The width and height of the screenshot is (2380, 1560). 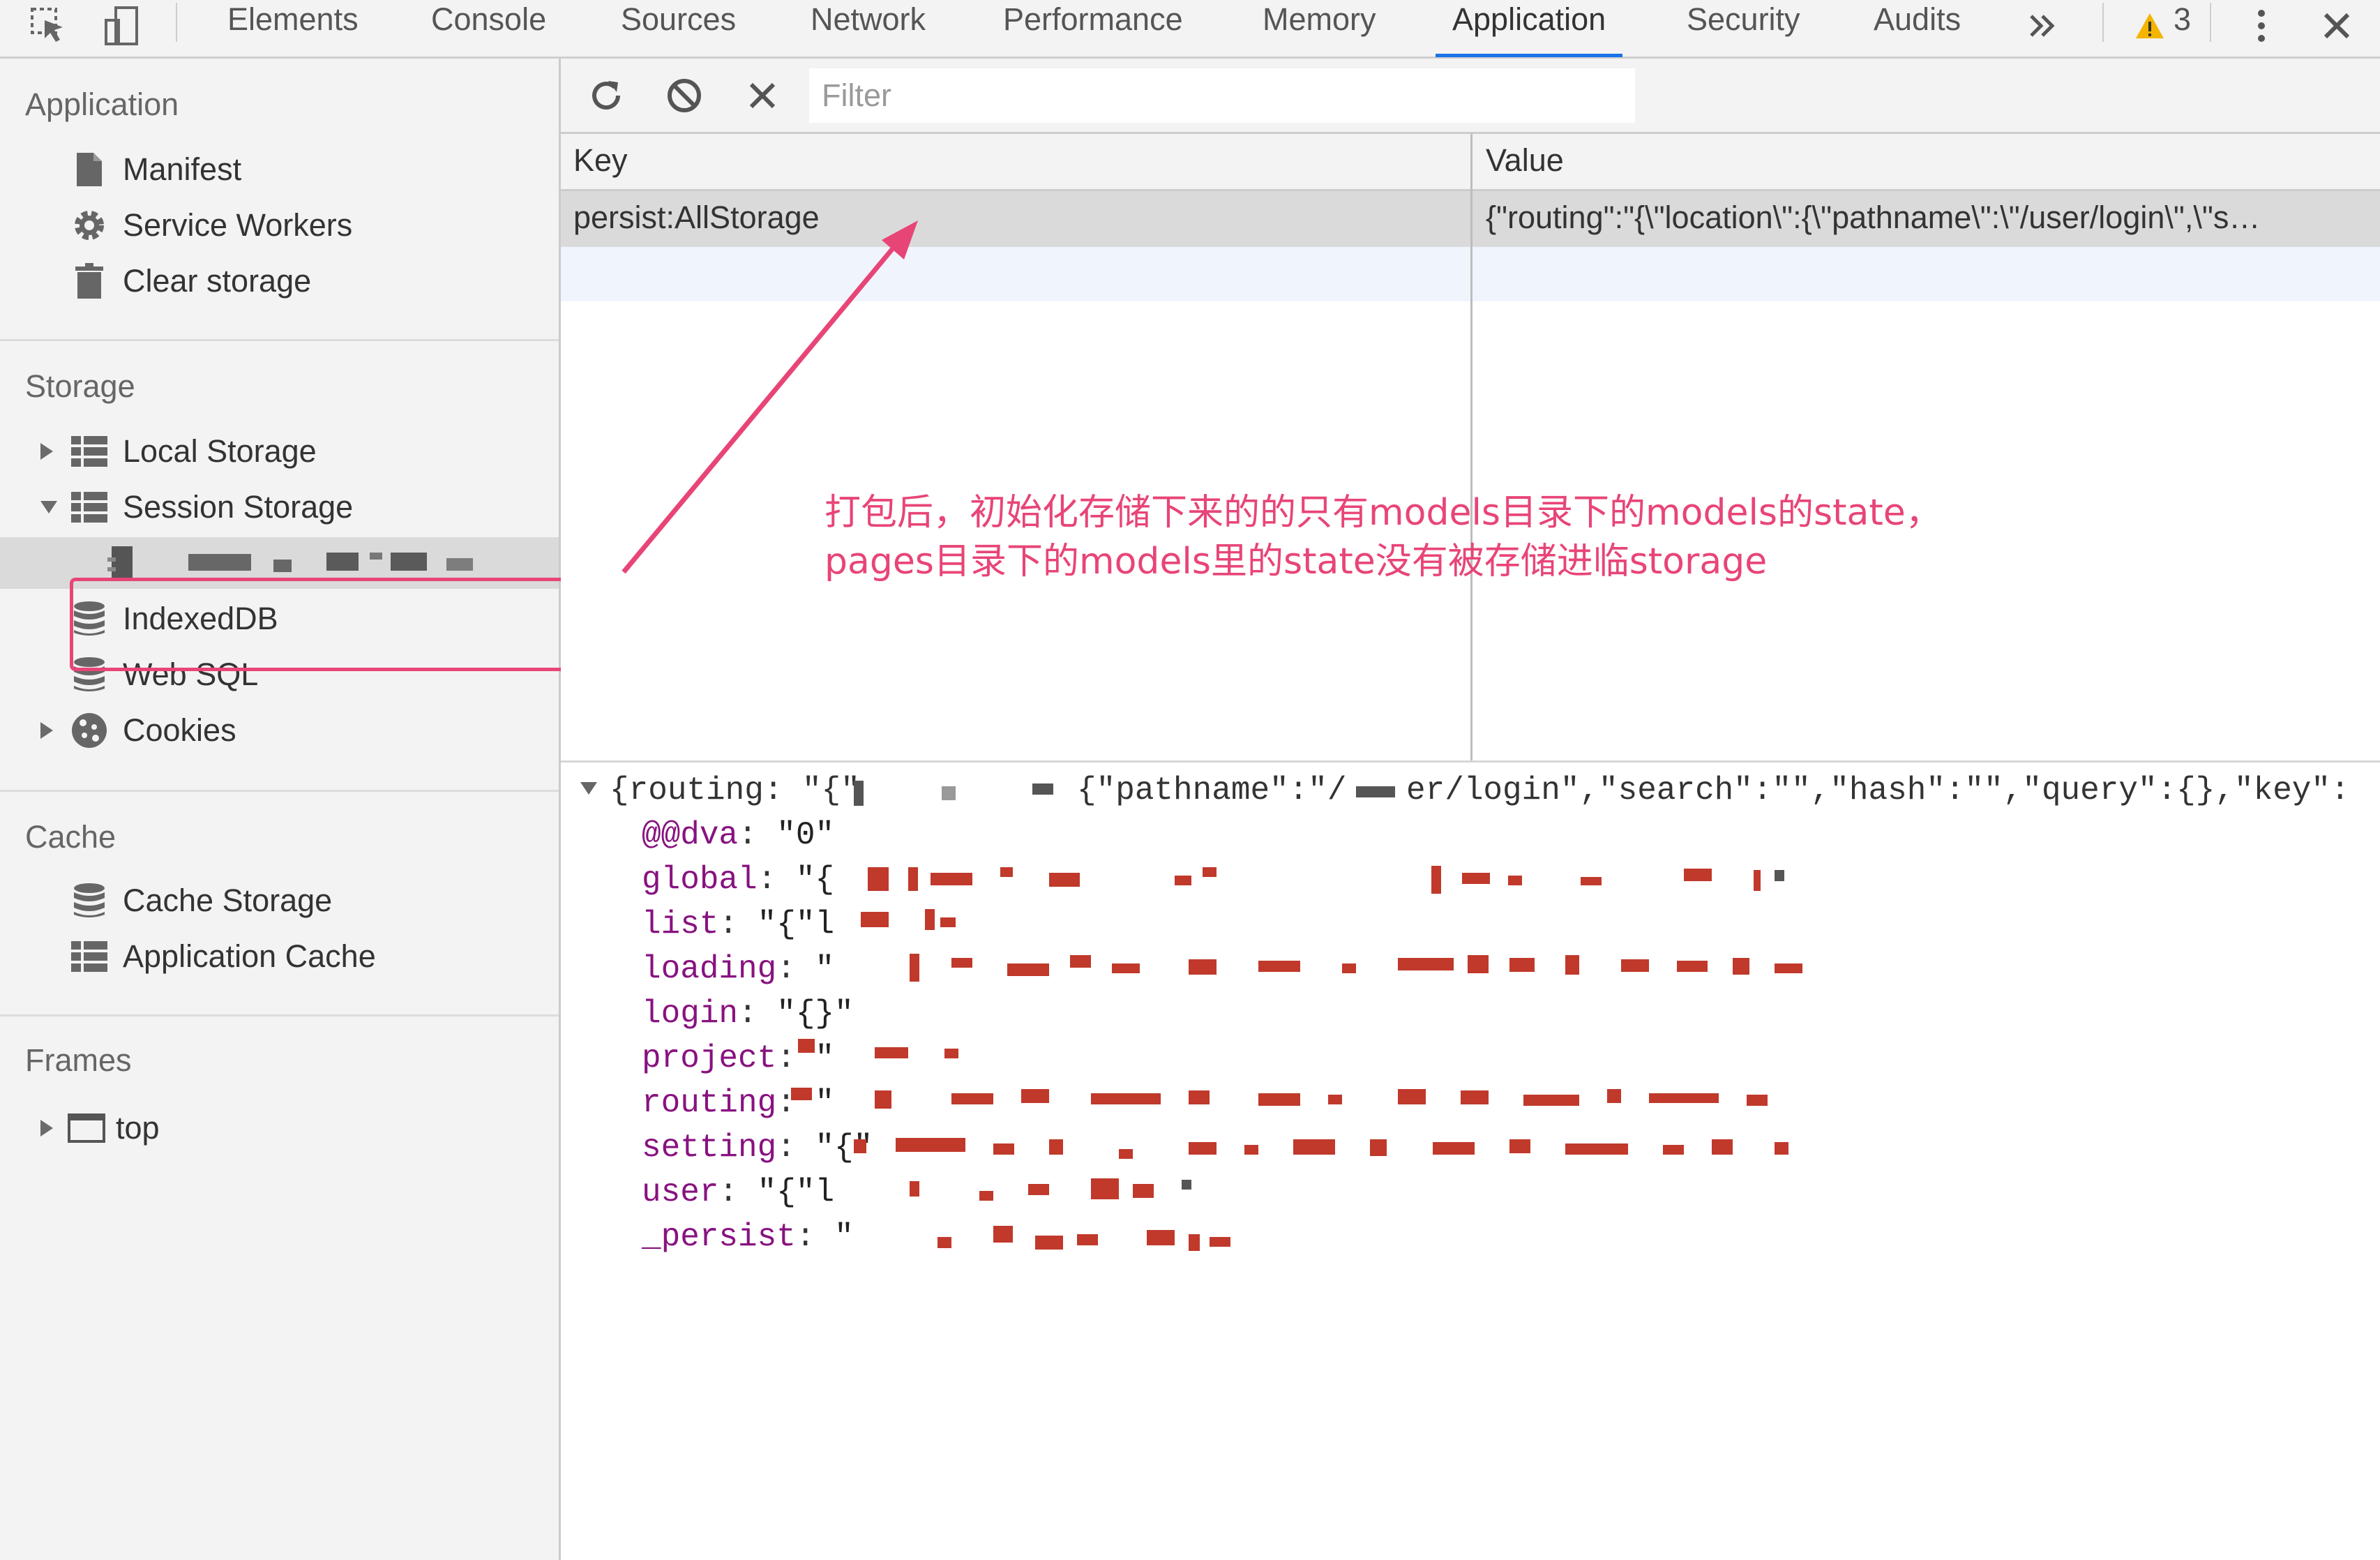 I want to click on preview-entry: global: "{, so click(x=738, y=880).